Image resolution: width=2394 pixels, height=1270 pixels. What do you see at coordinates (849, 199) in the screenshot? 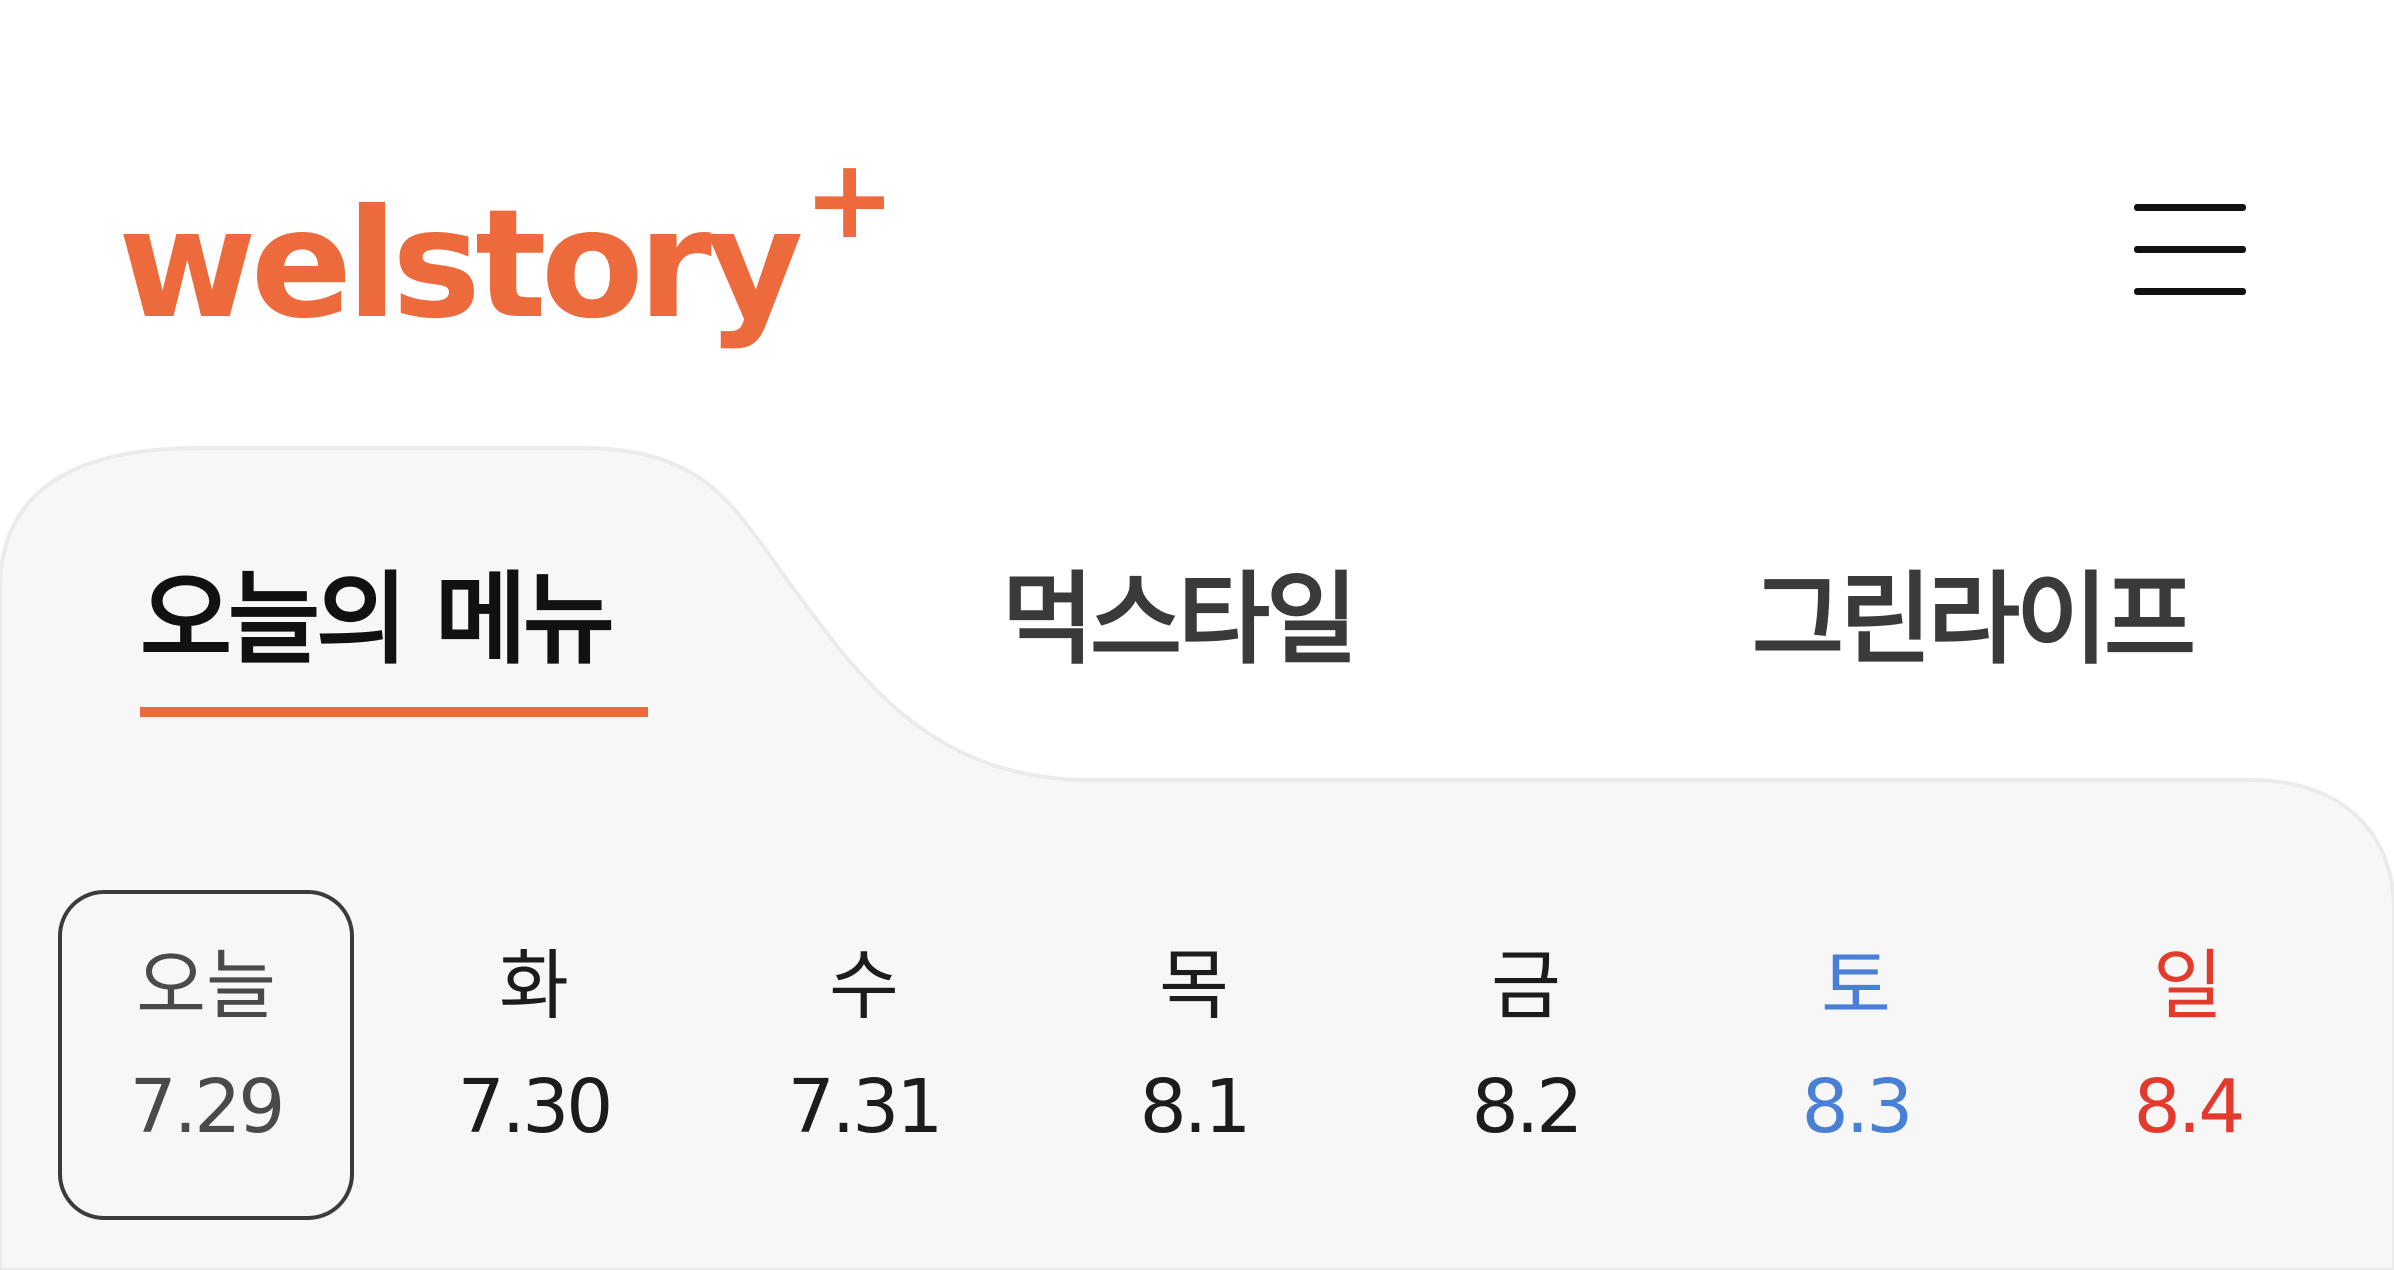
I see `logo-plus: +` at bounding box center [849, 199].